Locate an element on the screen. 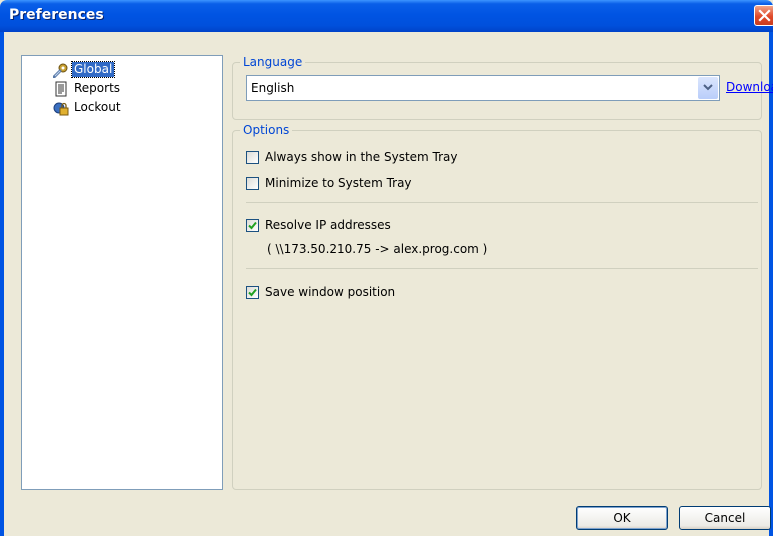 The width and height of the screenshot is (773, 536). minimize-tray-label: Minimize to System Tray is located at coordinates (338, 183).